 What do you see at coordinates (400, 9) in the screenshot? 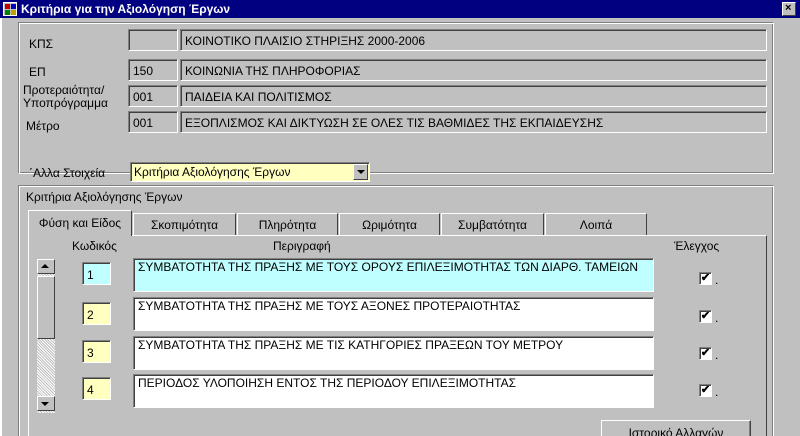
I see `title-bar: Κριτήρια για την Αξιολόγηση Έργων ×` at bounding box center [400, 9].